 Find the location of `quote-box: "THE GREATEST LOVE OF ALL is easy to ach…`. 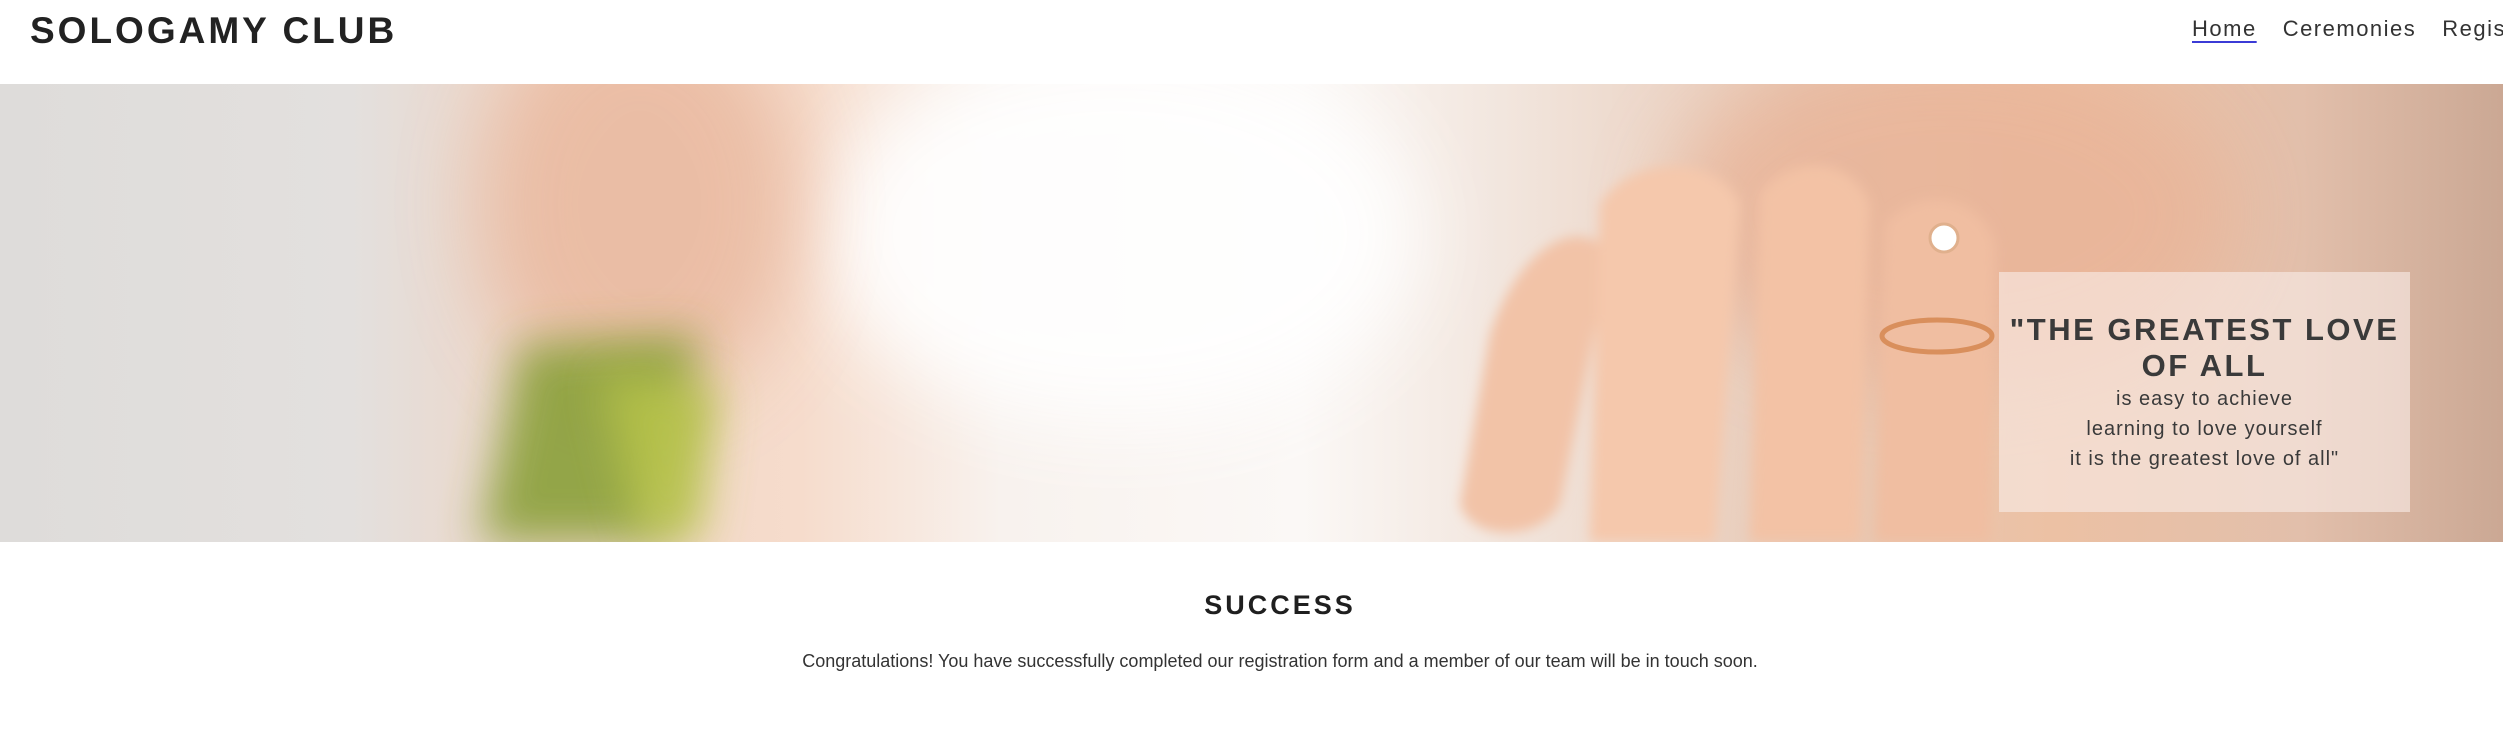

quote-box: "THE GREATEST LOVE OF ALL is easy to ach… is located at coordinates (2204, 392).